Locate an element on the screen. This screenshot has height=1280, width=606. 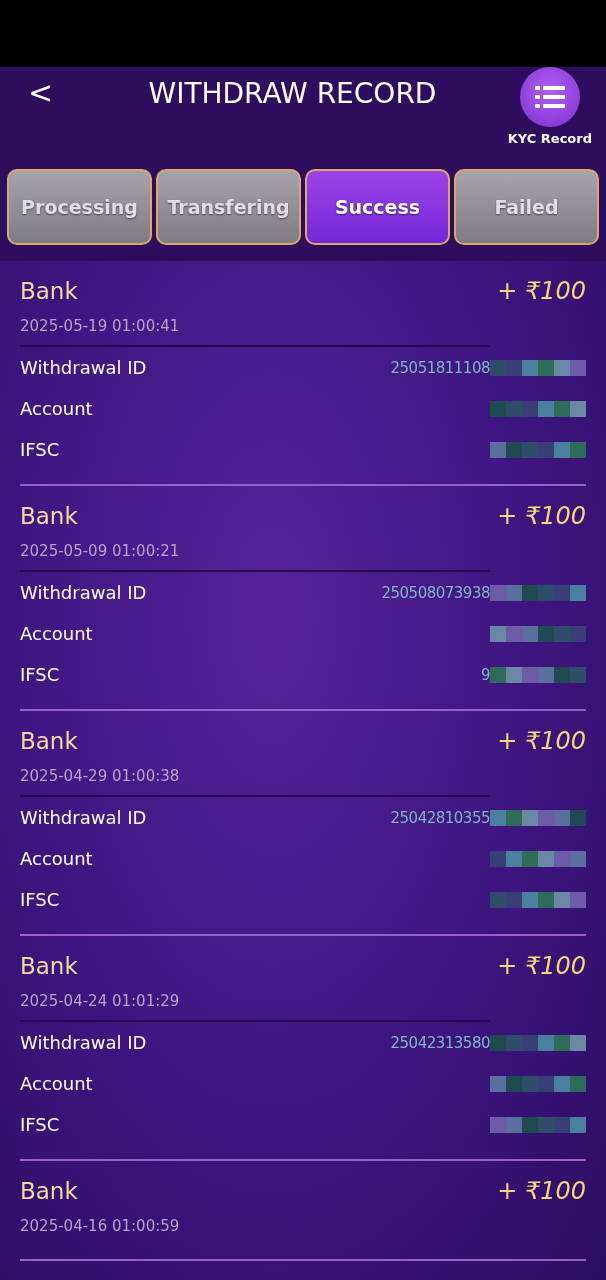
list-icon is located at coordinates (549, 97).